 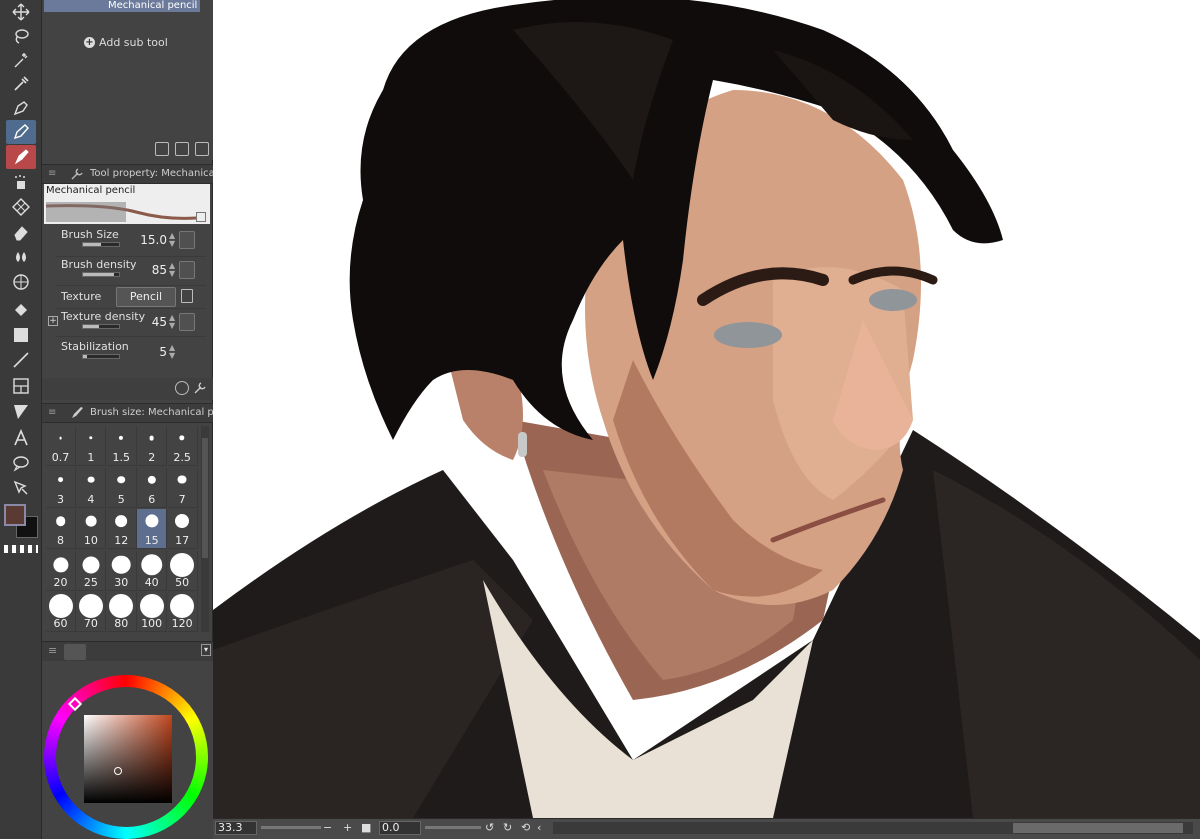 What do you see at coordinates (525, 827) in the screenshot?
I see `reset-rotation-icon: ⟲` at bounding box center [525, 827].